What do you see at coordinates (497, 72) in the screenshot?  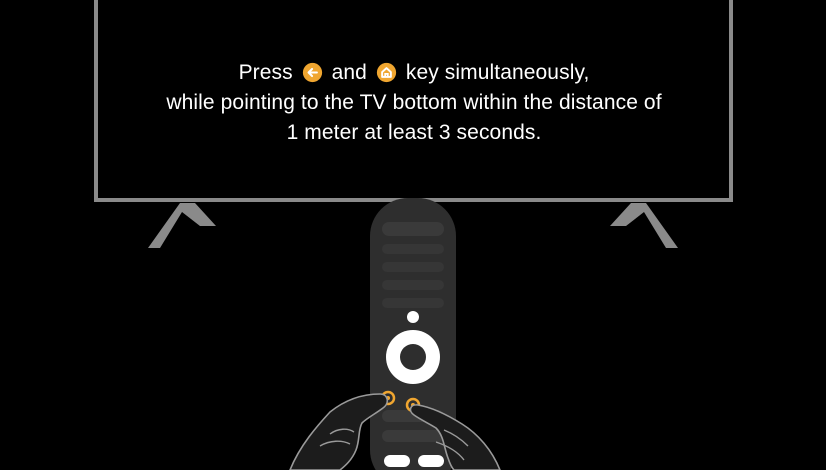 I see `line1-rest: key simultaneously,` at bounding box center [497, 72].